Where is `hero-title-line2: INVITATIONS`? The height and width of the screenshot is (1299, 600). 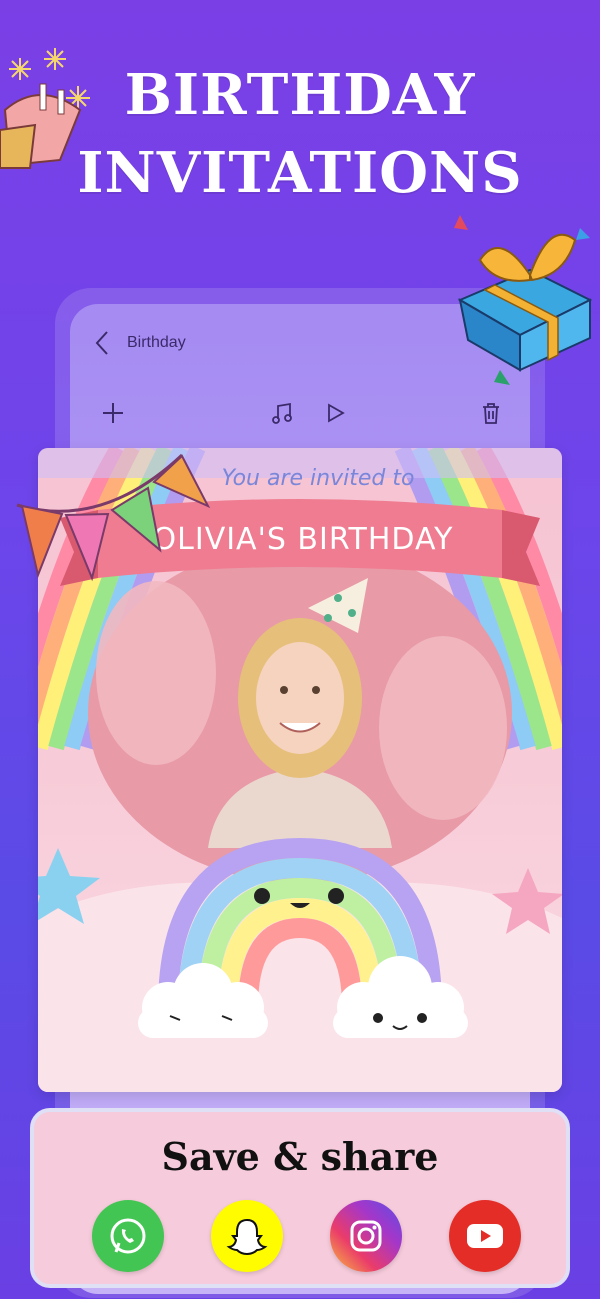
hero-title-line2: INVITATIONS is located at coordinates (300, 173).